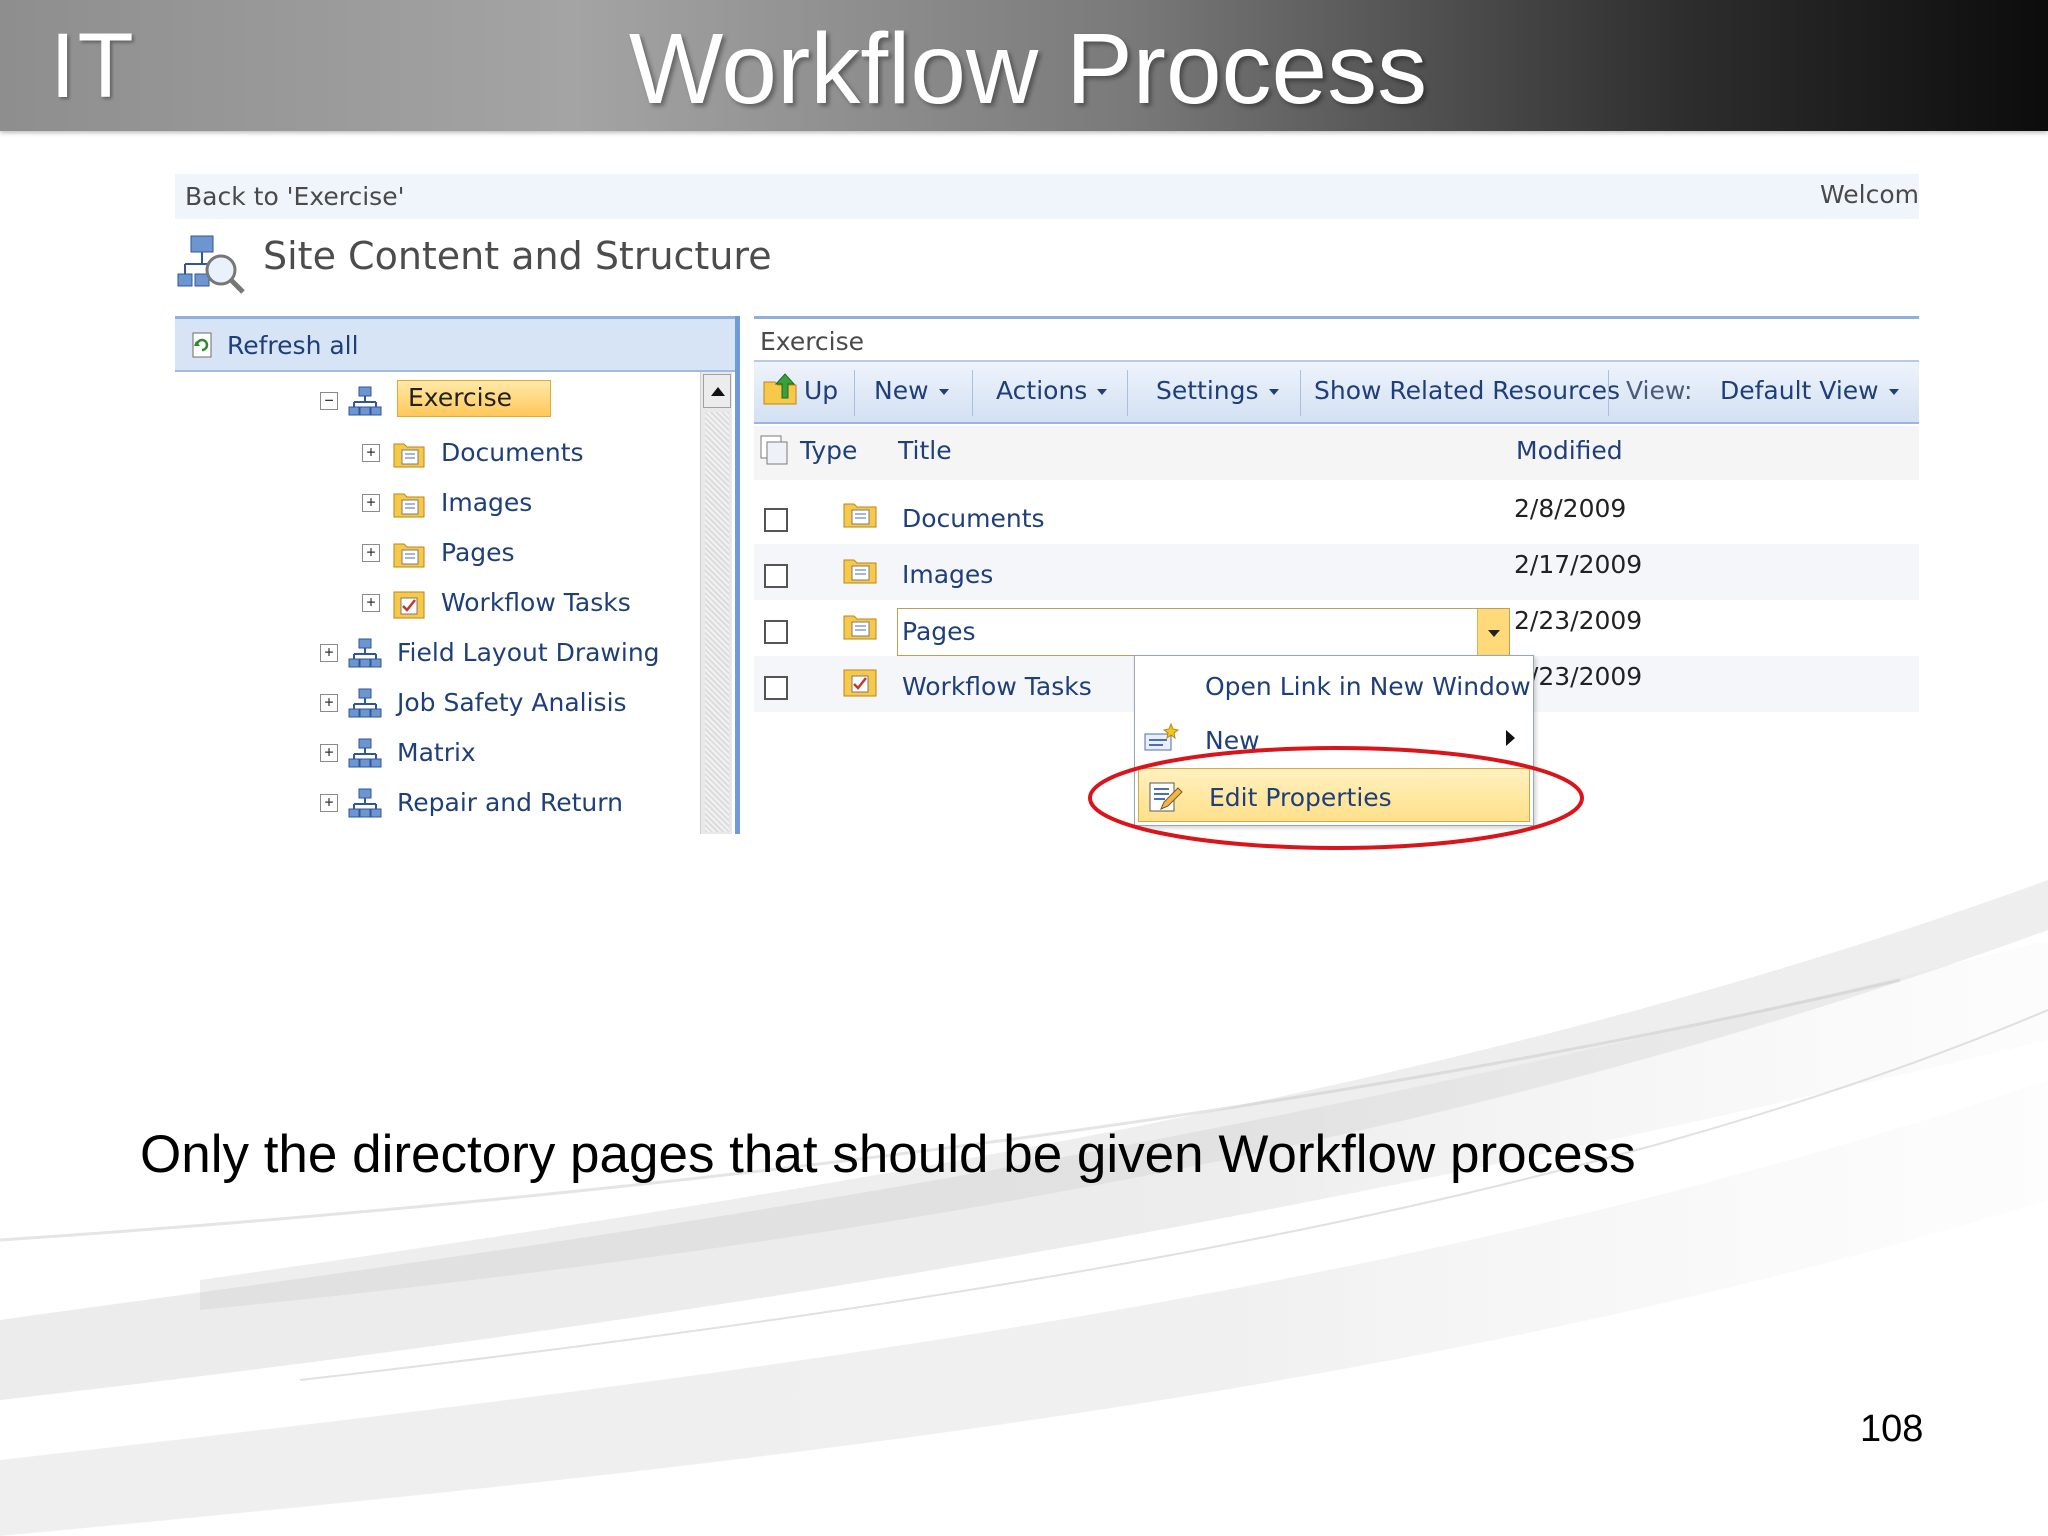 The height and width of the screenshot is (1536, 2048). I want to click on tree-item-label: Documents, so click(512, 452).